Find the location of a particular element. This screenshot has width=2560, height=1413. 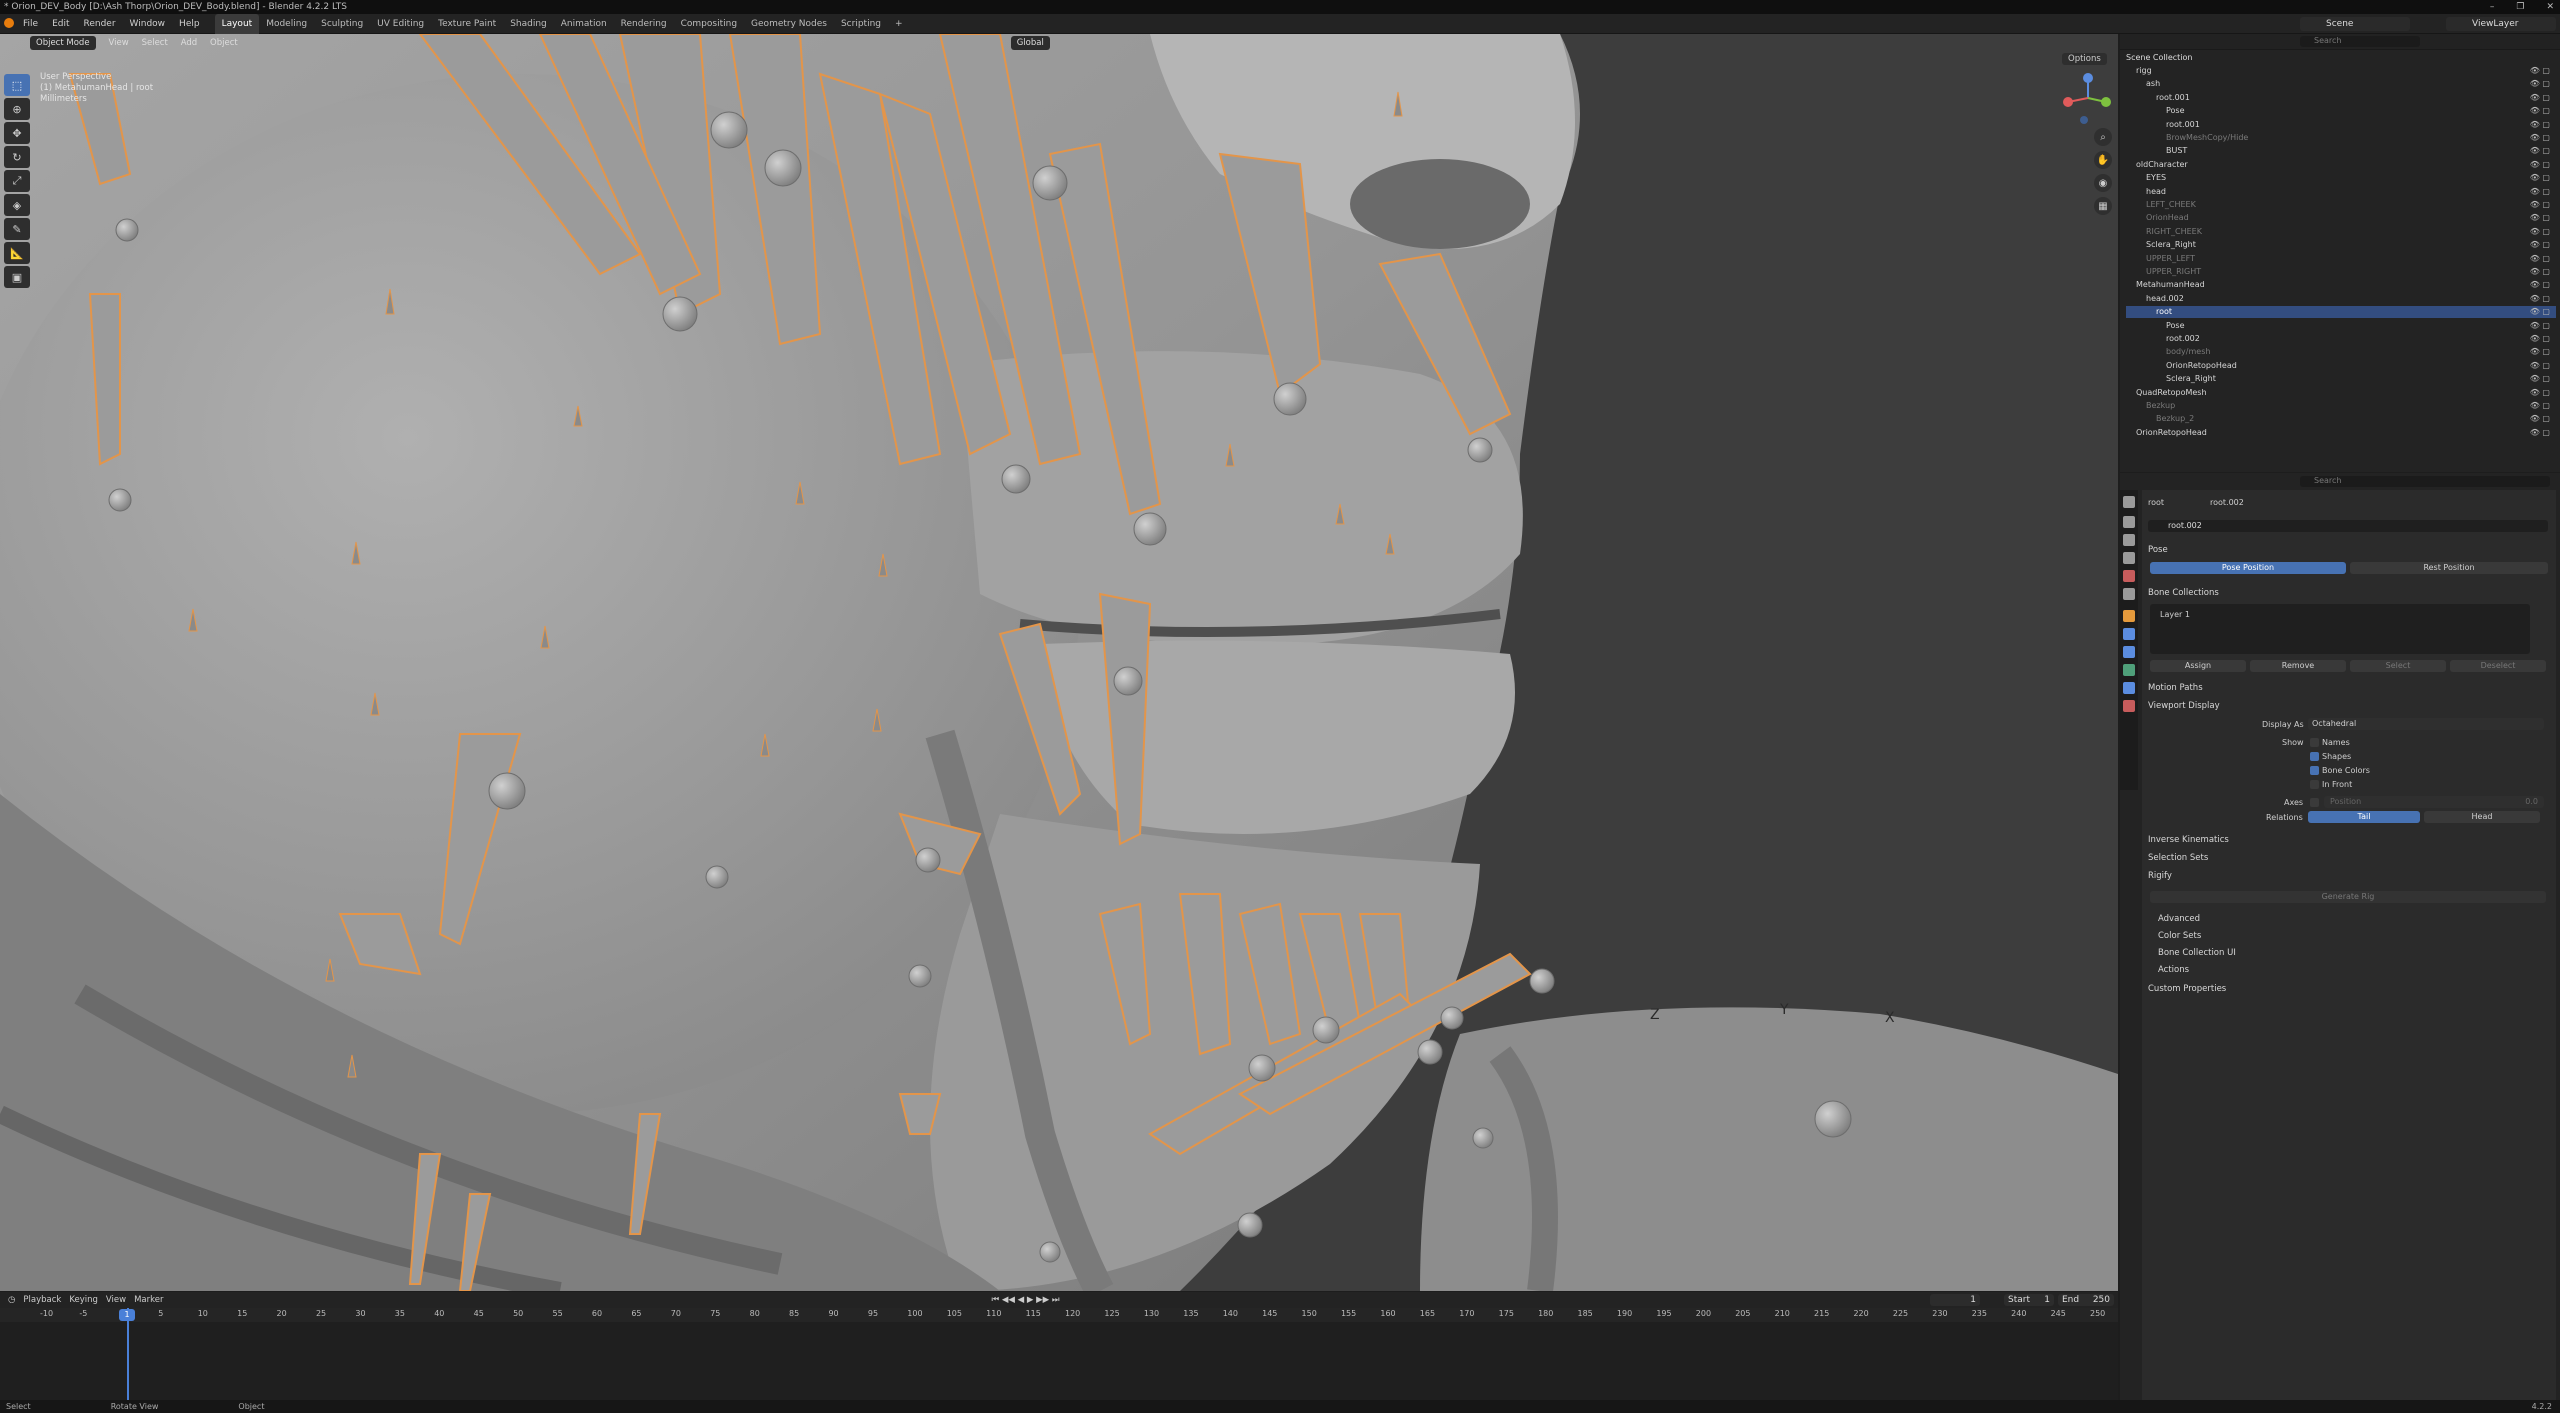

world-tab-icon is located at coordinates (2129, 594).